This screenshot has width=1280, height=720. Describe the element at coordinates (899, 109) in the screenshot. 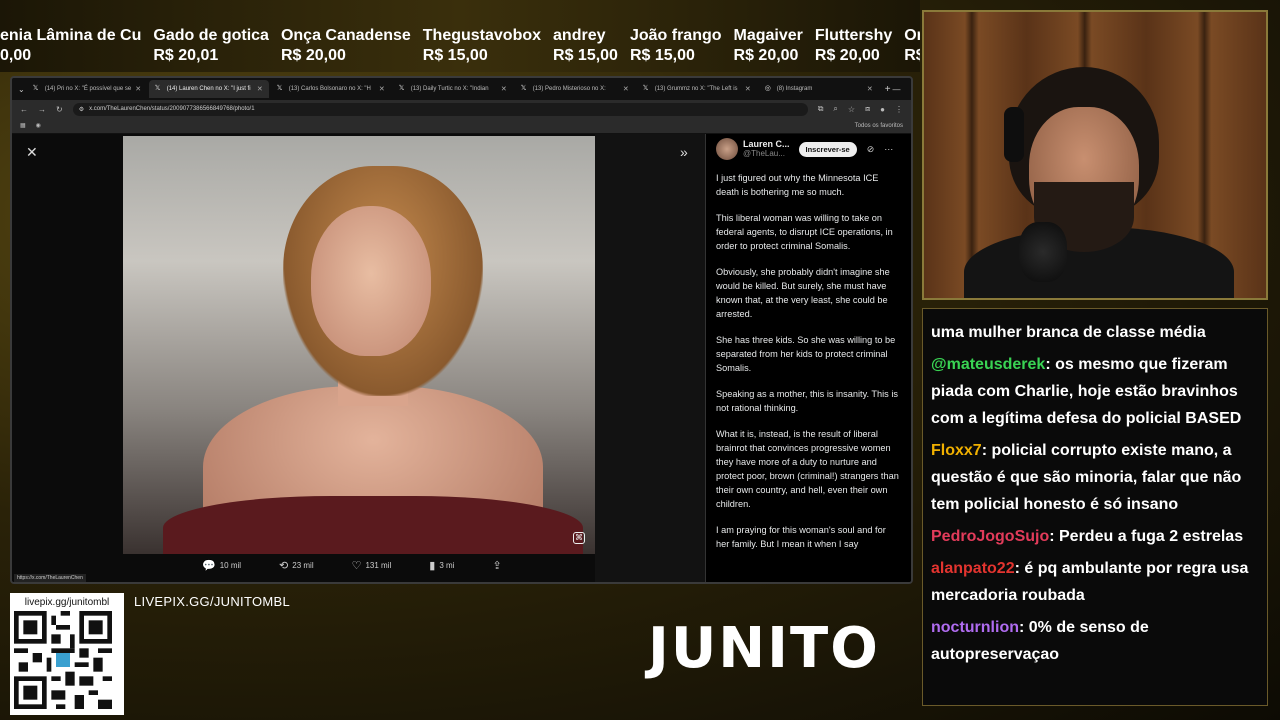

I see `menu-icon: ⋮` at that location.